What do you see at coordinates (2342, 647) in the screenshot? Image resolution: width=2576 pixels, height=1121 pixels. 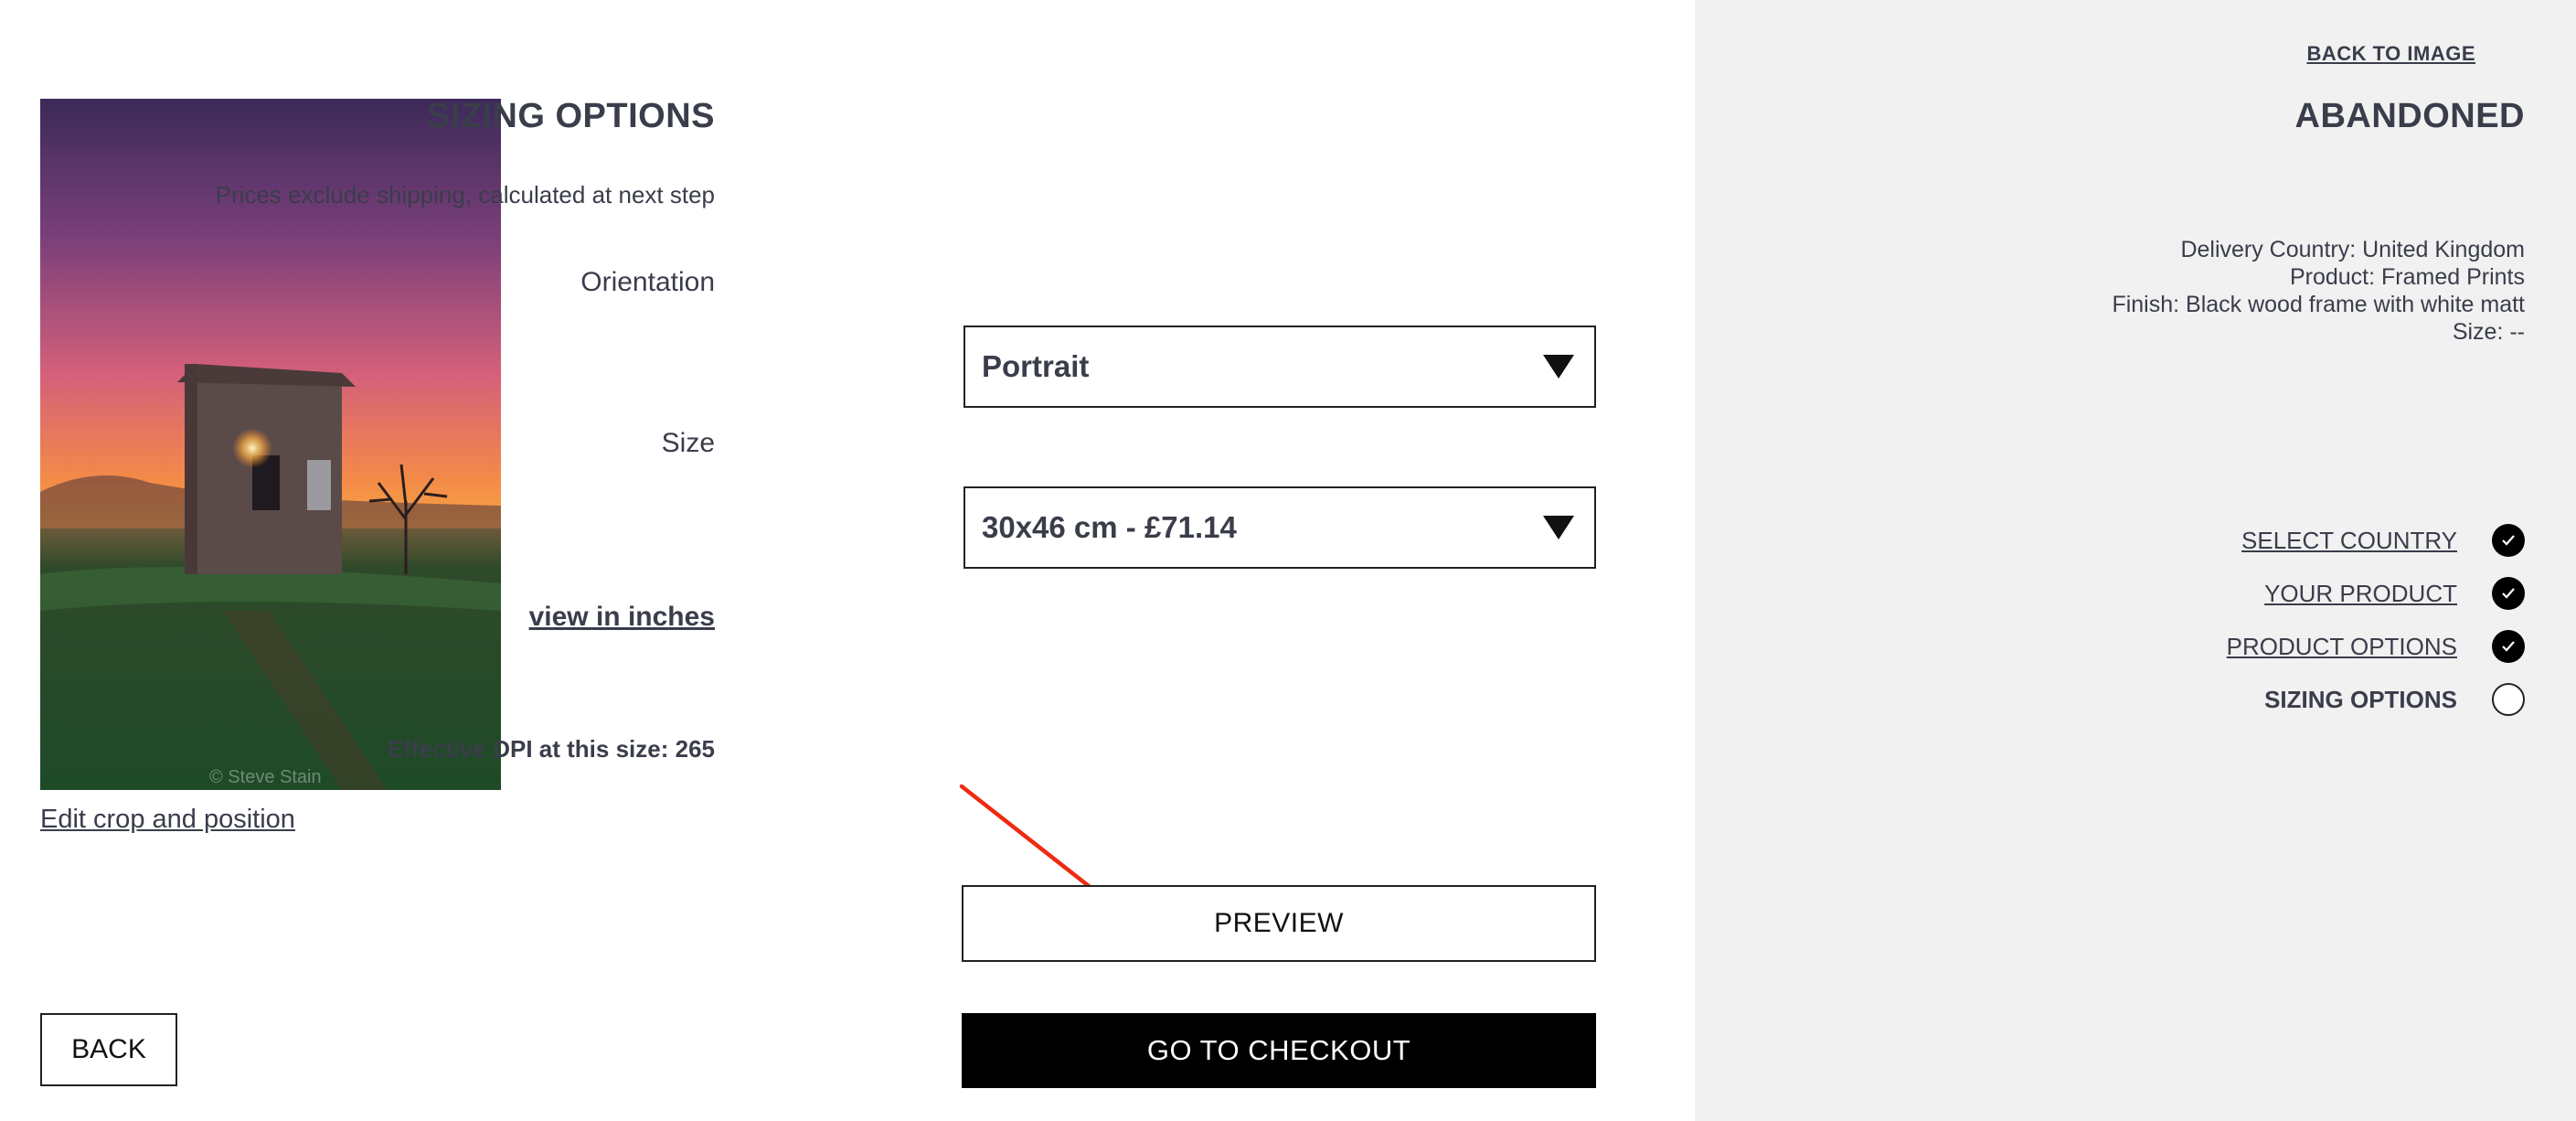 I see `step-label: PRODUCT OPTIONS` at bounding box center [2342, 647].